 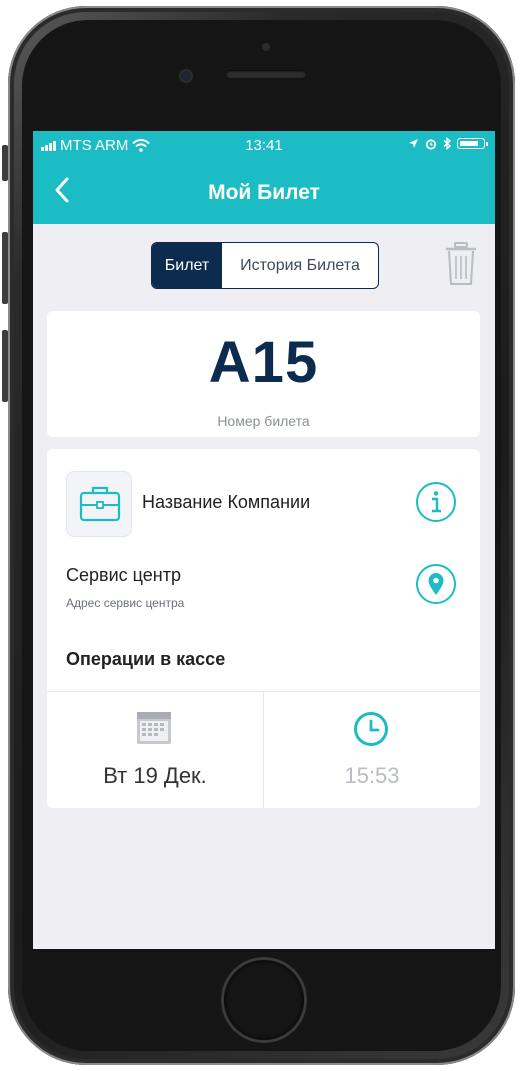 I want to click on info-icon, so click(x=436, y=502).